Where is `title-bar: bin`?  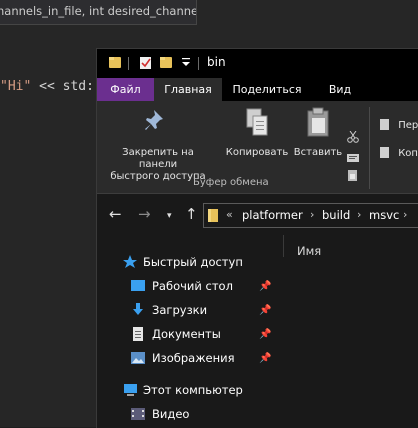 title-bar: bin is located at coordinates (257, 63).